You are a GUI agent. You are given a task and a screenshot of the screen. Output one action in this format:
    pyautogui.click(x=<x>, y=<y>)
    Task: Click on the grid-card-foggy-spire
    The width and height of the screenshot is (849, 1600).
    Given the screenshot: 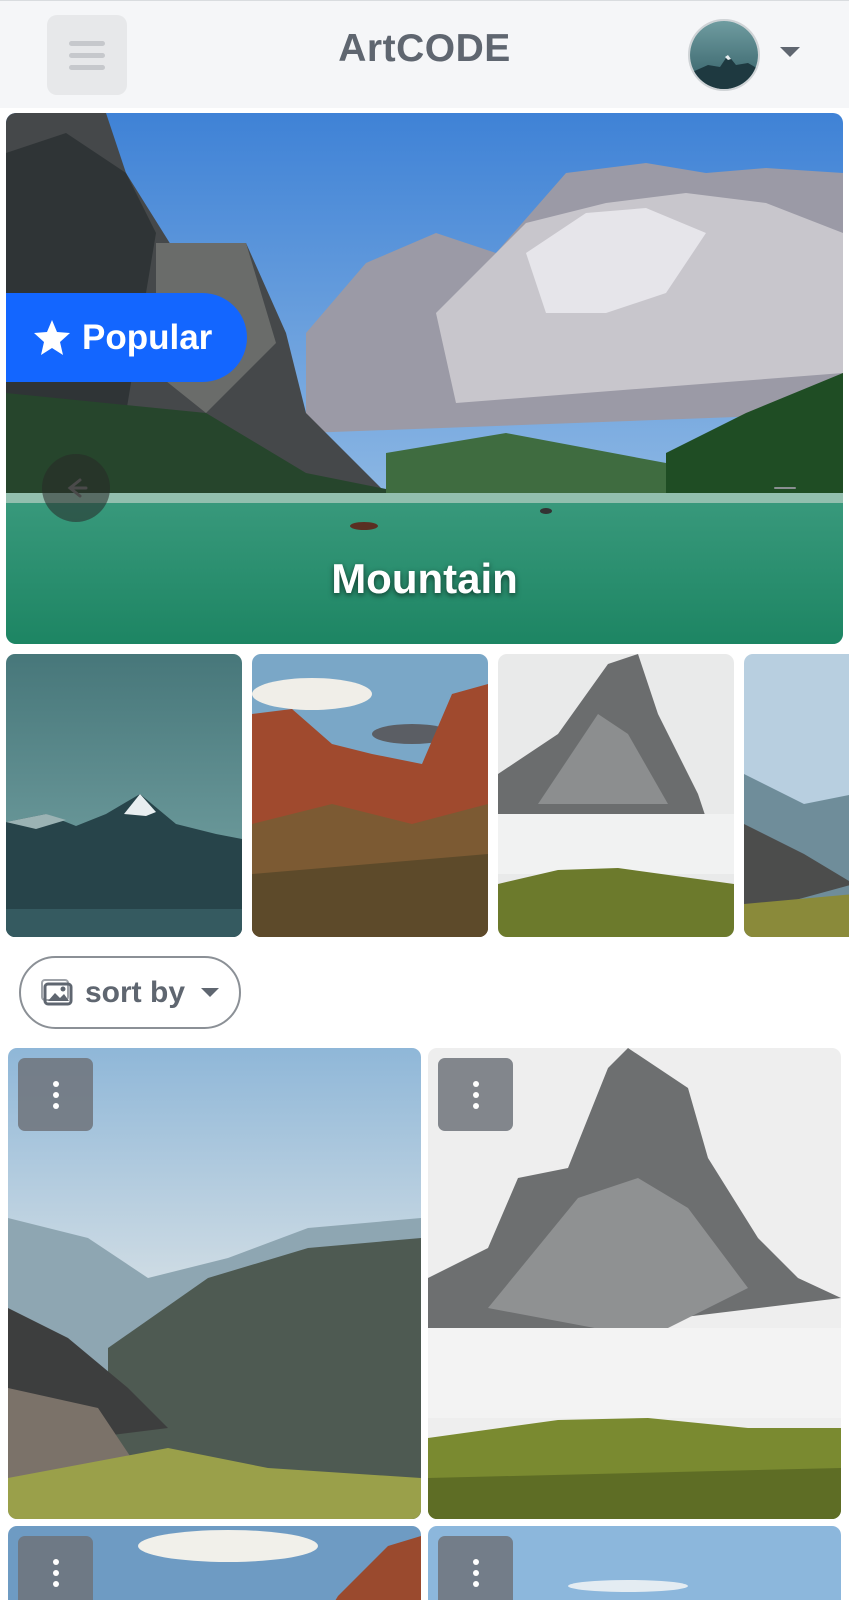 What is the action you would take?
    pyautogui.click(x=634, y=1283)
    